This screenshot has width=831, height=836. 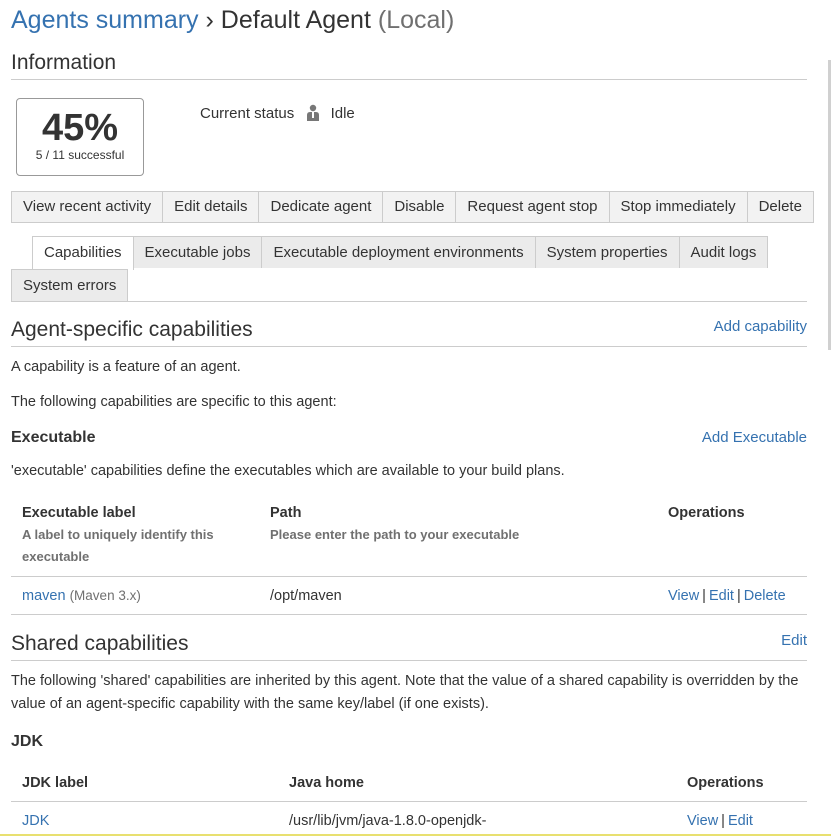 What do you see at coordinates (105, 595) in the screenshot?
I see `executable-type: (Maven 3.x)` at bounding box center [105, 595].